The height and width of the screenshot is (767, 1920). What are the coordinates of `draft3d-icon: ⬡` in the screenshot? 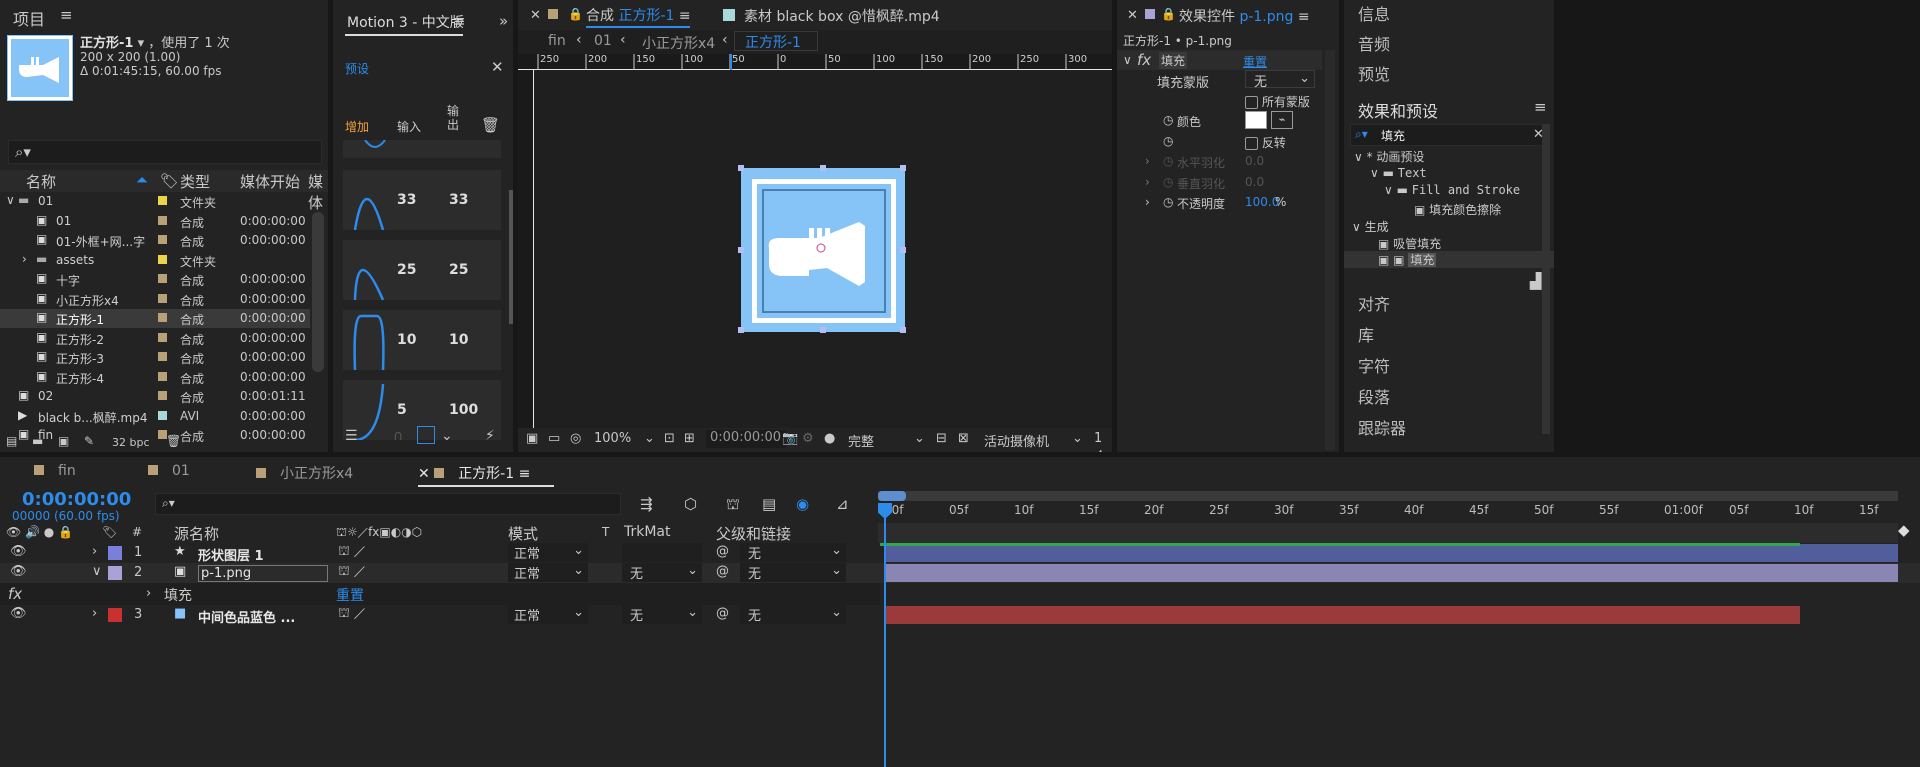 It's located at (690, 504).